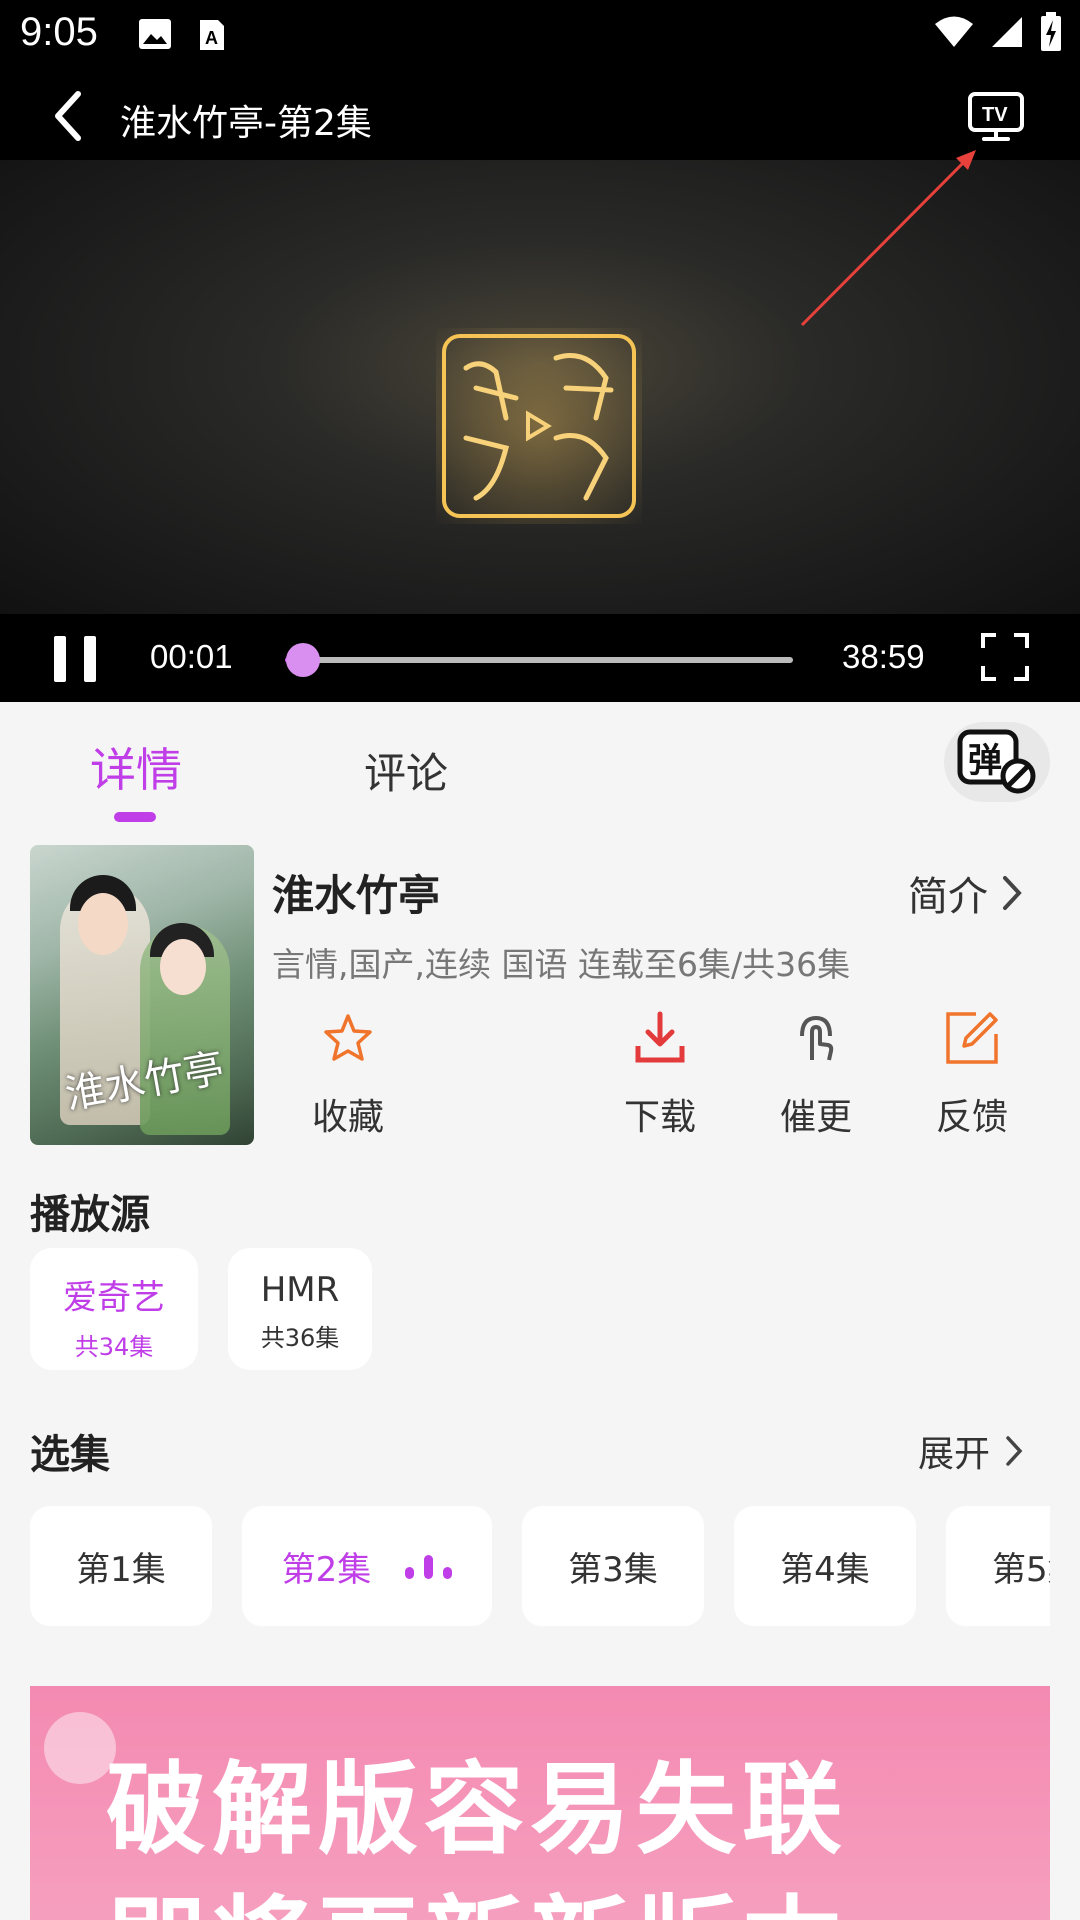 The width and height of the screenshot is (1080, 1920). What do you see at coordinates (613, 1566) in the screenshot?
I see `episode-item: 第3集` at bounding box center [613, 1566].